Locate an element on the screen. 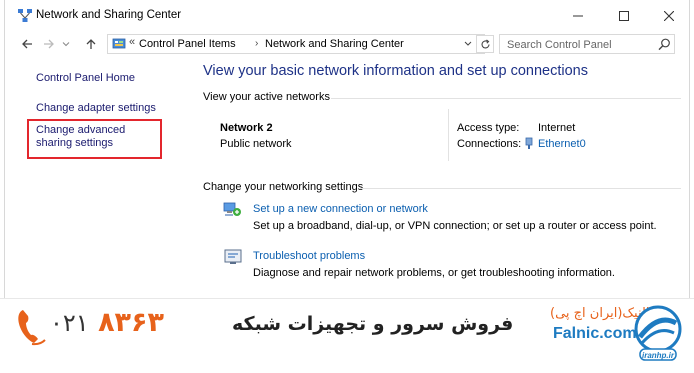 The image size is (694, 373). svg-text: iranhp.ir is located at coordinates (658, 355).